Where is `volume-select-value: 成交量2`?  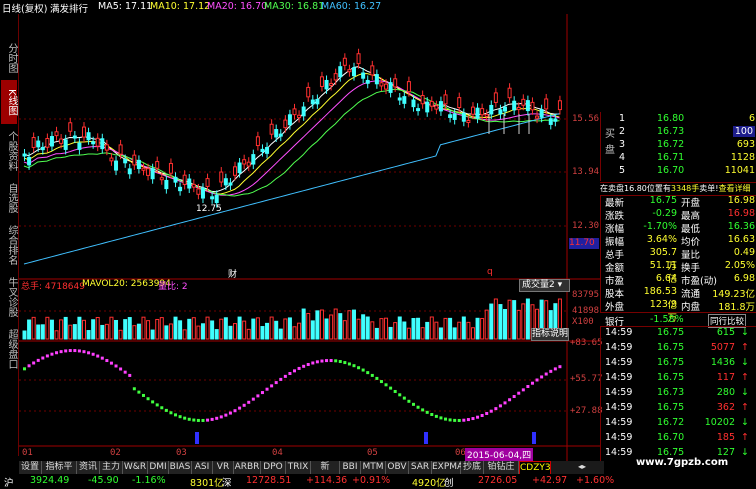 volume-select-value: 成交量2 is located at coordinates (538, 285).